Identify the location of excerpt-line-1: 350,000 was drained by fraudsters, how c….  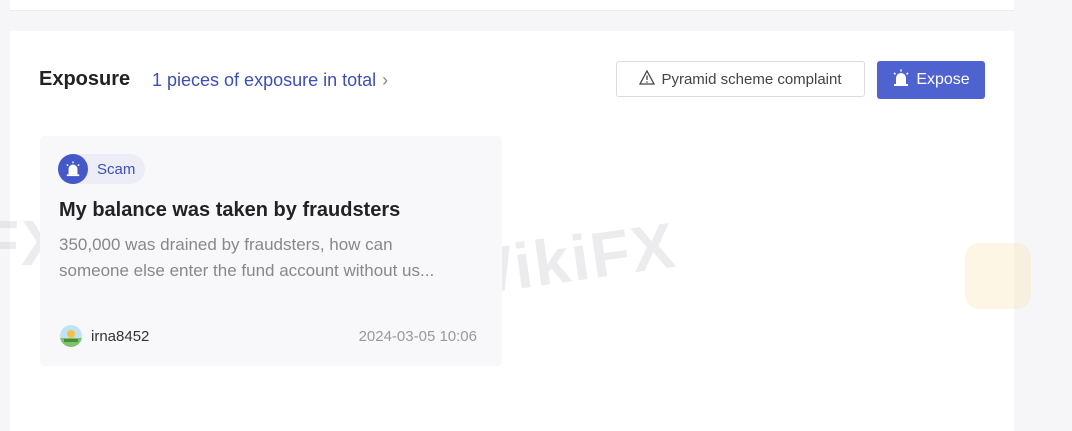
(226, 244).